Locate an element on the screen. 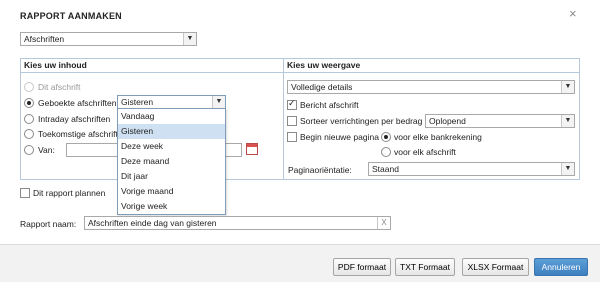 The width and height of the screenshot is (600, 282). content-panel-header: Kies uw inhoud is located at coordinates (152, 66).